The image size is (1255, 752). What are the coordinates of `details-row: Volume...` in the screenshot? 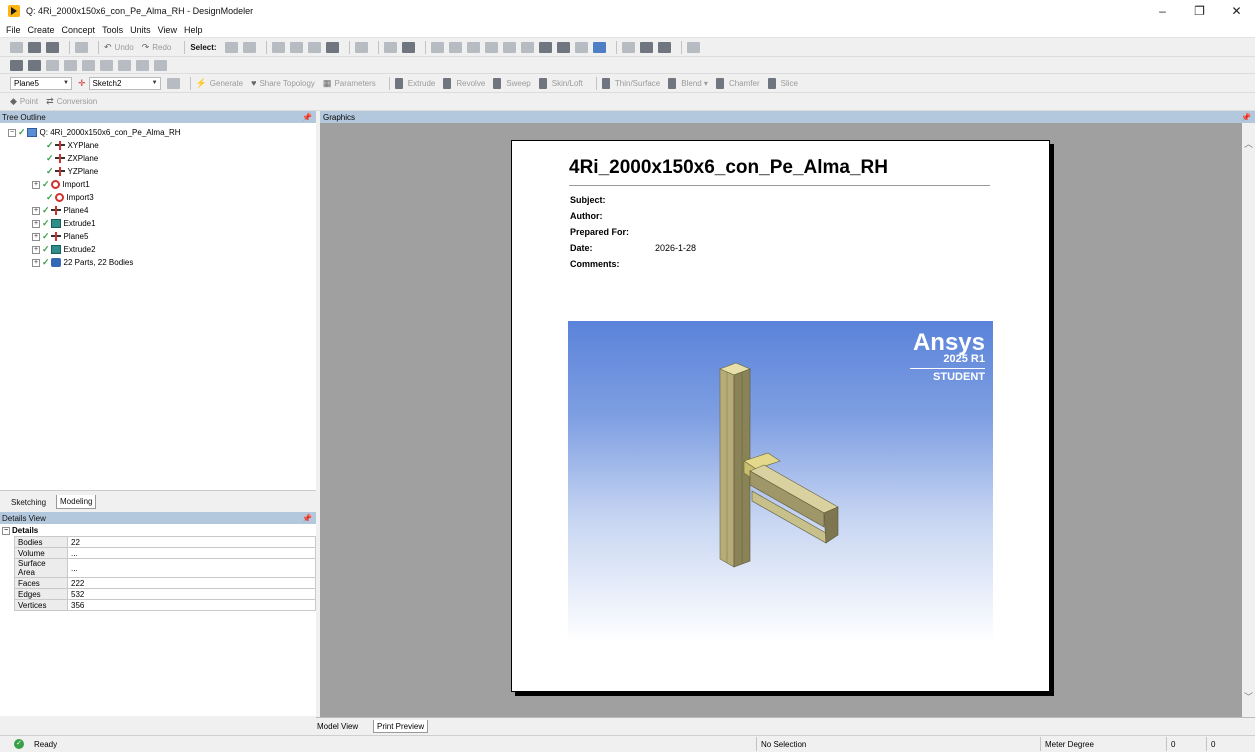 It's located at (165, 553).